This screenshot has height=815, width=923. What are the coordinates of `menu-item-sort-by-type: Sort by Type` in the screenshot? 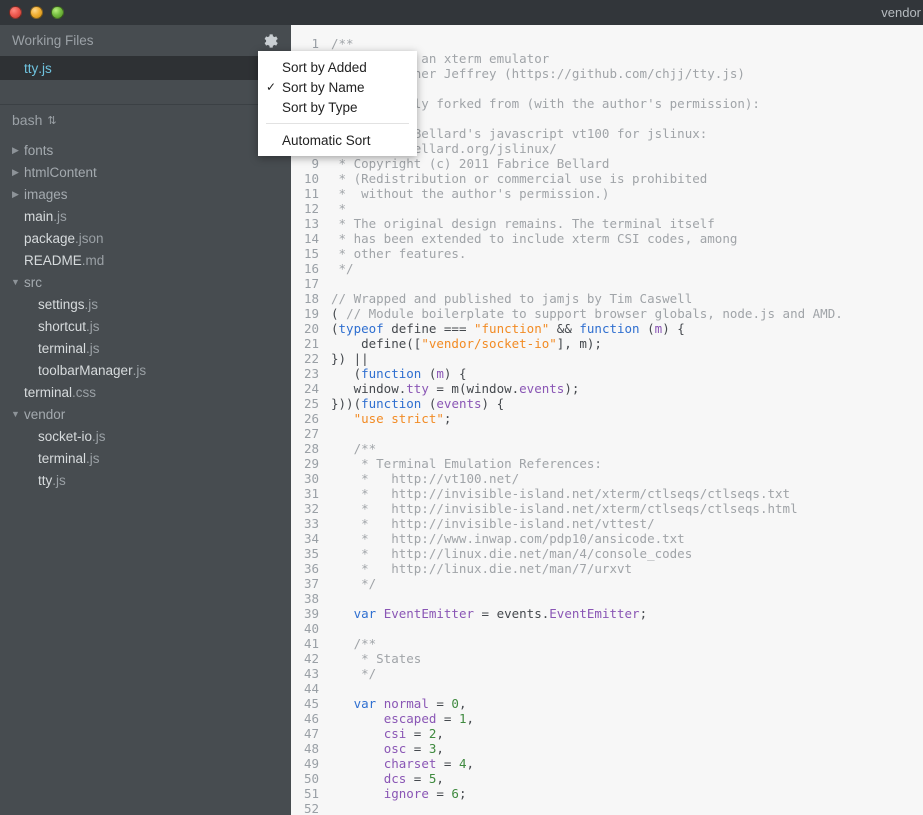 It's located at (337, 107).